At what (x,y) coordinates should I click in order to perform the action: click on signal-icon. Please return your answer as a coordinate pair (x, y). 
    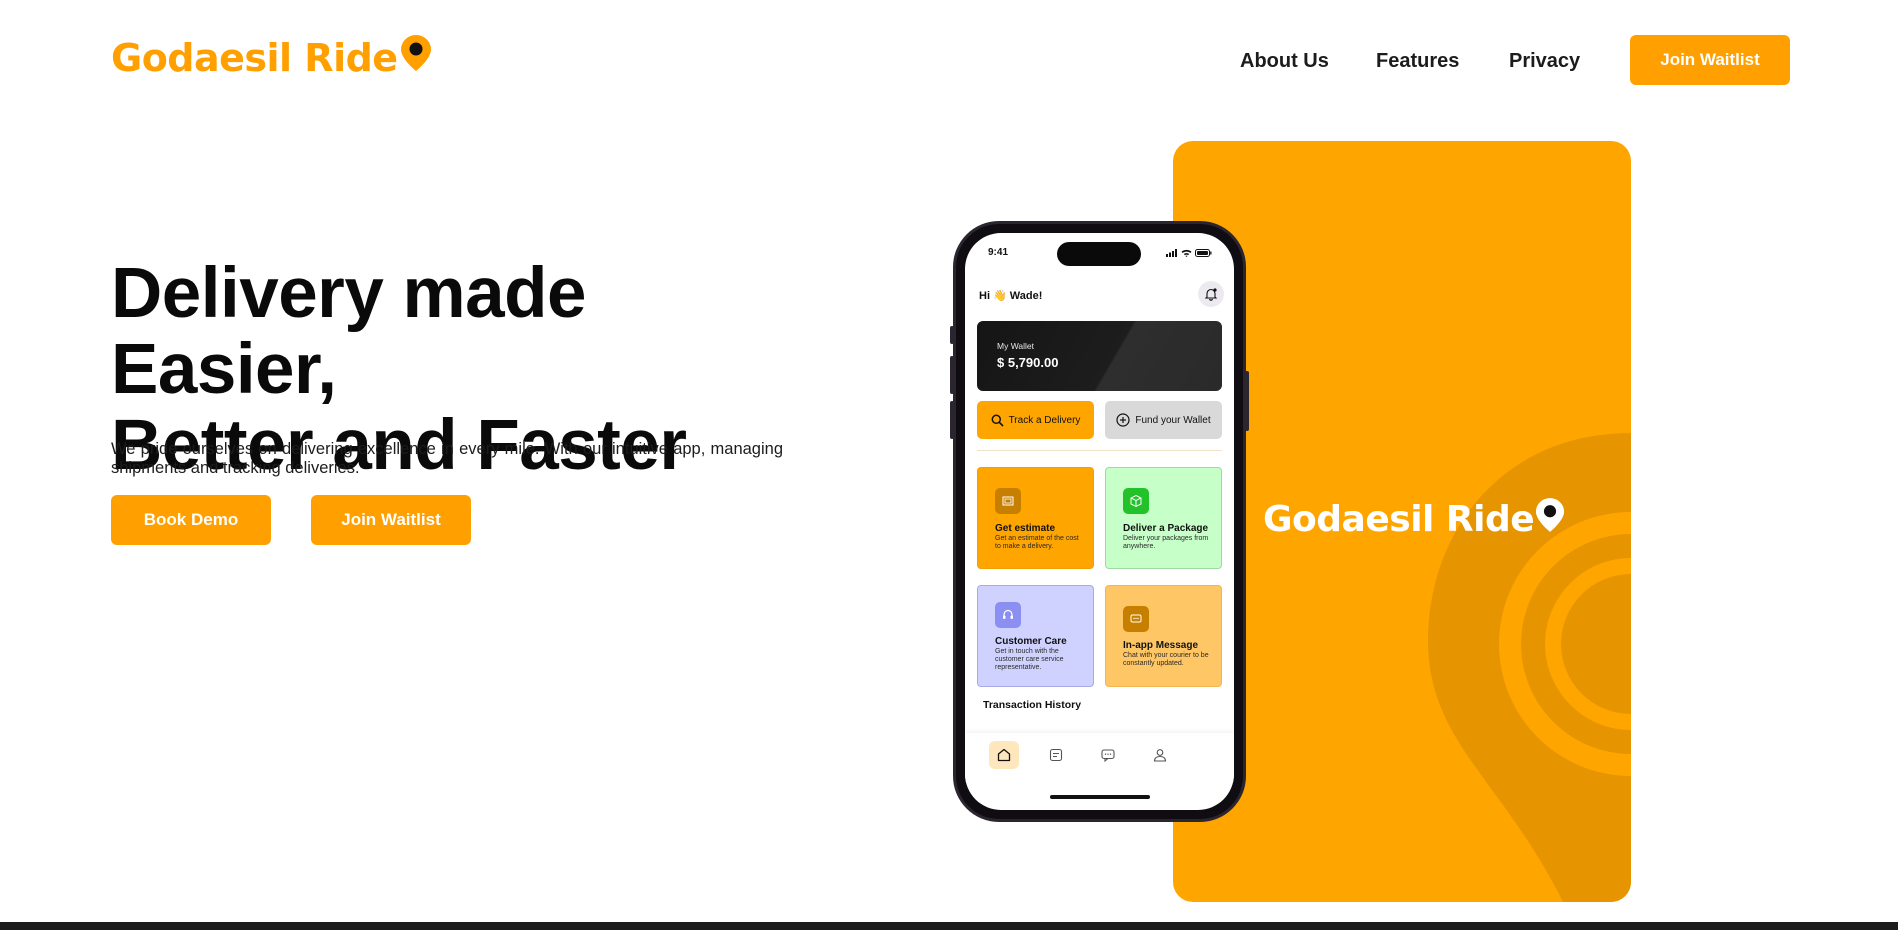
    Looking at the image, I should click on (1171, 253).